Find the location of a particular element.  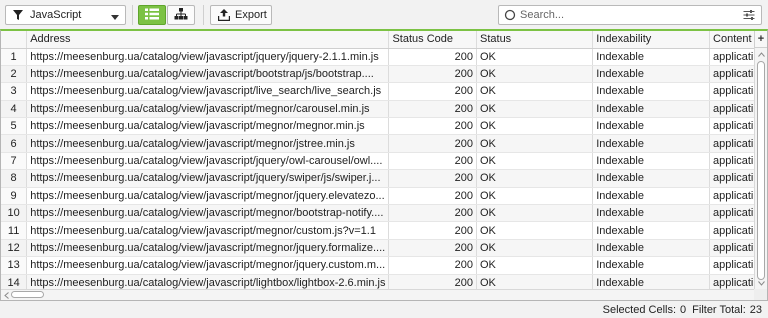

row-number-header is located at coordinates (14, 40).